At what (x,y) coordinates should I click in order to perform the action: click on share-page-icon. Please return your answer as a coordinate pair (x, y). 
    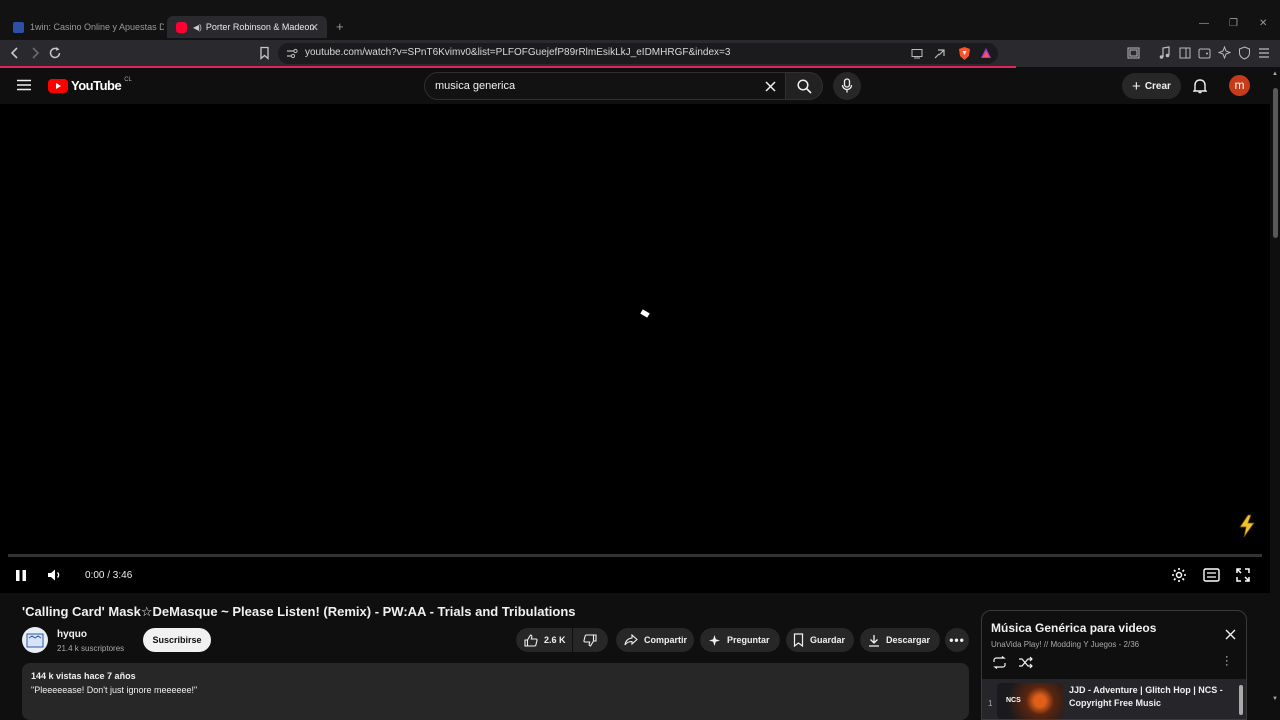
    Looking at the image, I should click on (940, 53).